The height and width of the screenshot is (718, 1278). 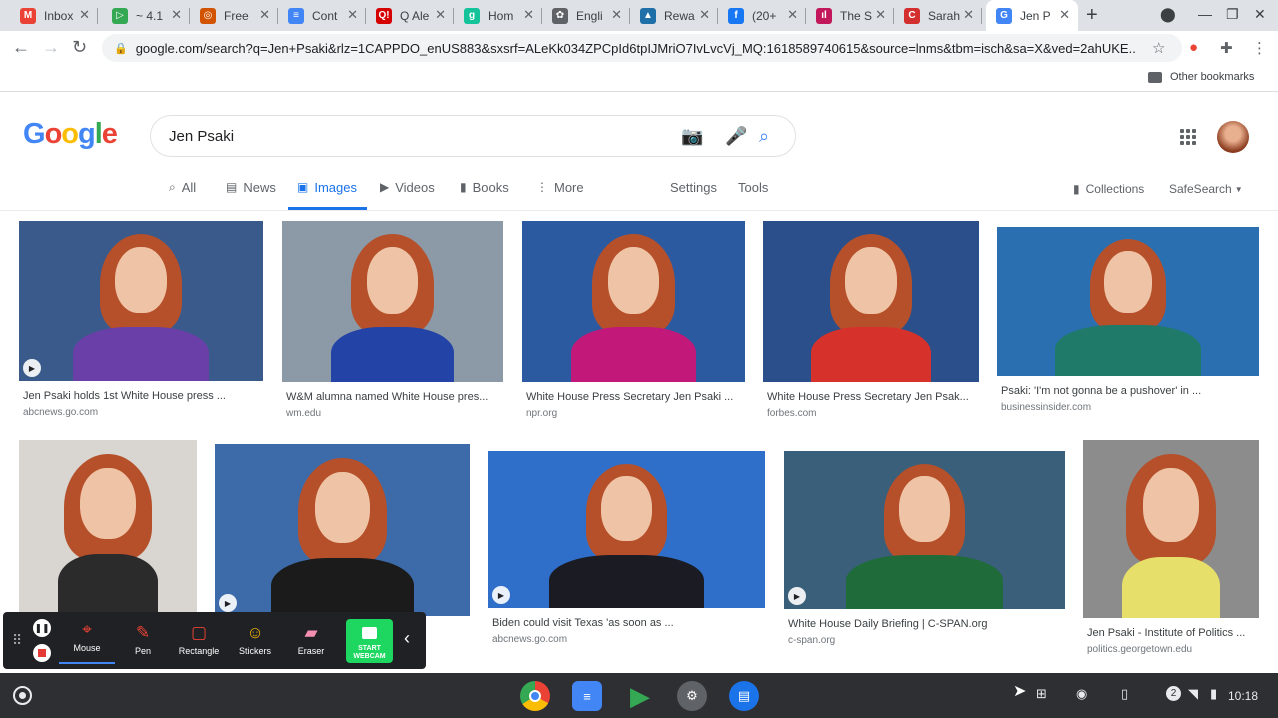 I want to click on new-tab-button: +, so click(x=1092, y=15).